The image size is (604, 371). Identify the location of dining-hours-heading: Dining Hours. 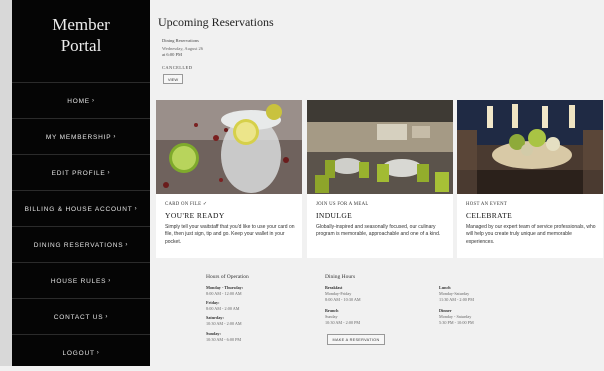
(340, 277).